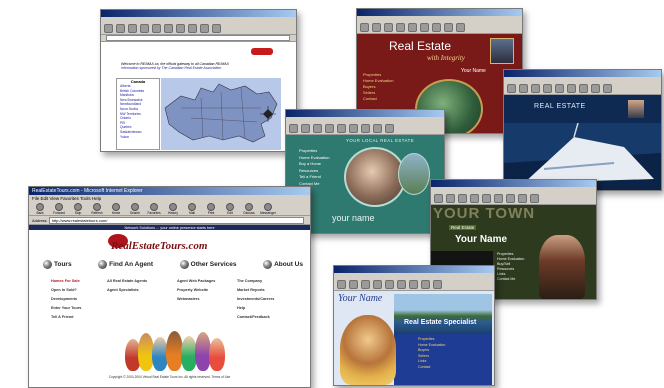 The width and height of the screenshot is (664, 388). What do you see at coordinates (97, 209) in the screenshot?
I see `toolbar-button: Refresh` at bounding box center [97, 209].